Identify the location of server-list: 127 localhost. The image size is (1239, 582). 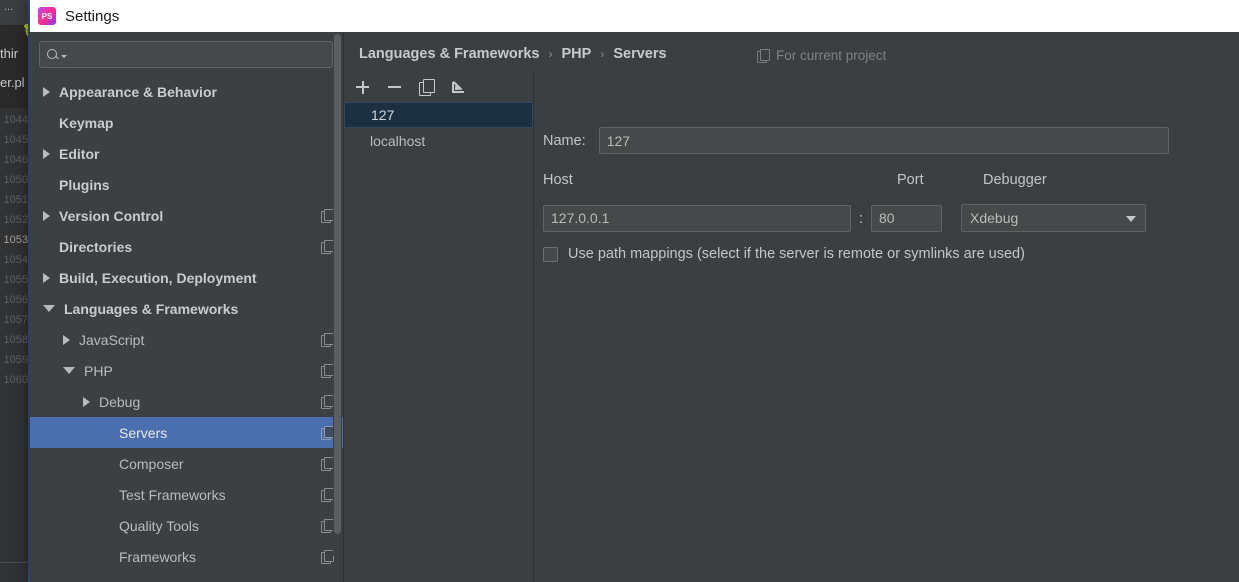
(438, 128).